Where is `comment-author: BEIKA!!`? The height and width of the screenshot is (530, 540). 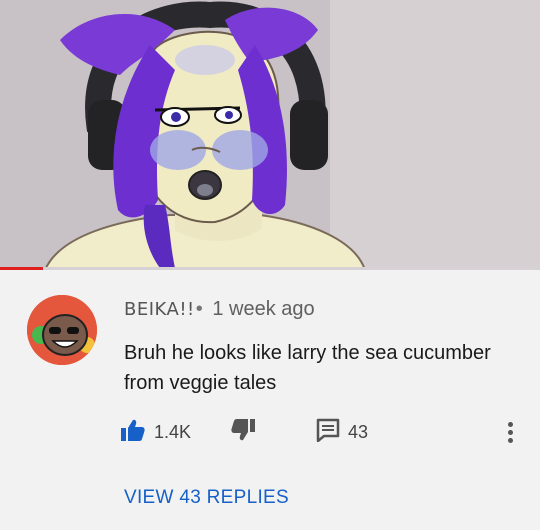
comment-author: BEIKA!! is located at coordinates (159, 309).